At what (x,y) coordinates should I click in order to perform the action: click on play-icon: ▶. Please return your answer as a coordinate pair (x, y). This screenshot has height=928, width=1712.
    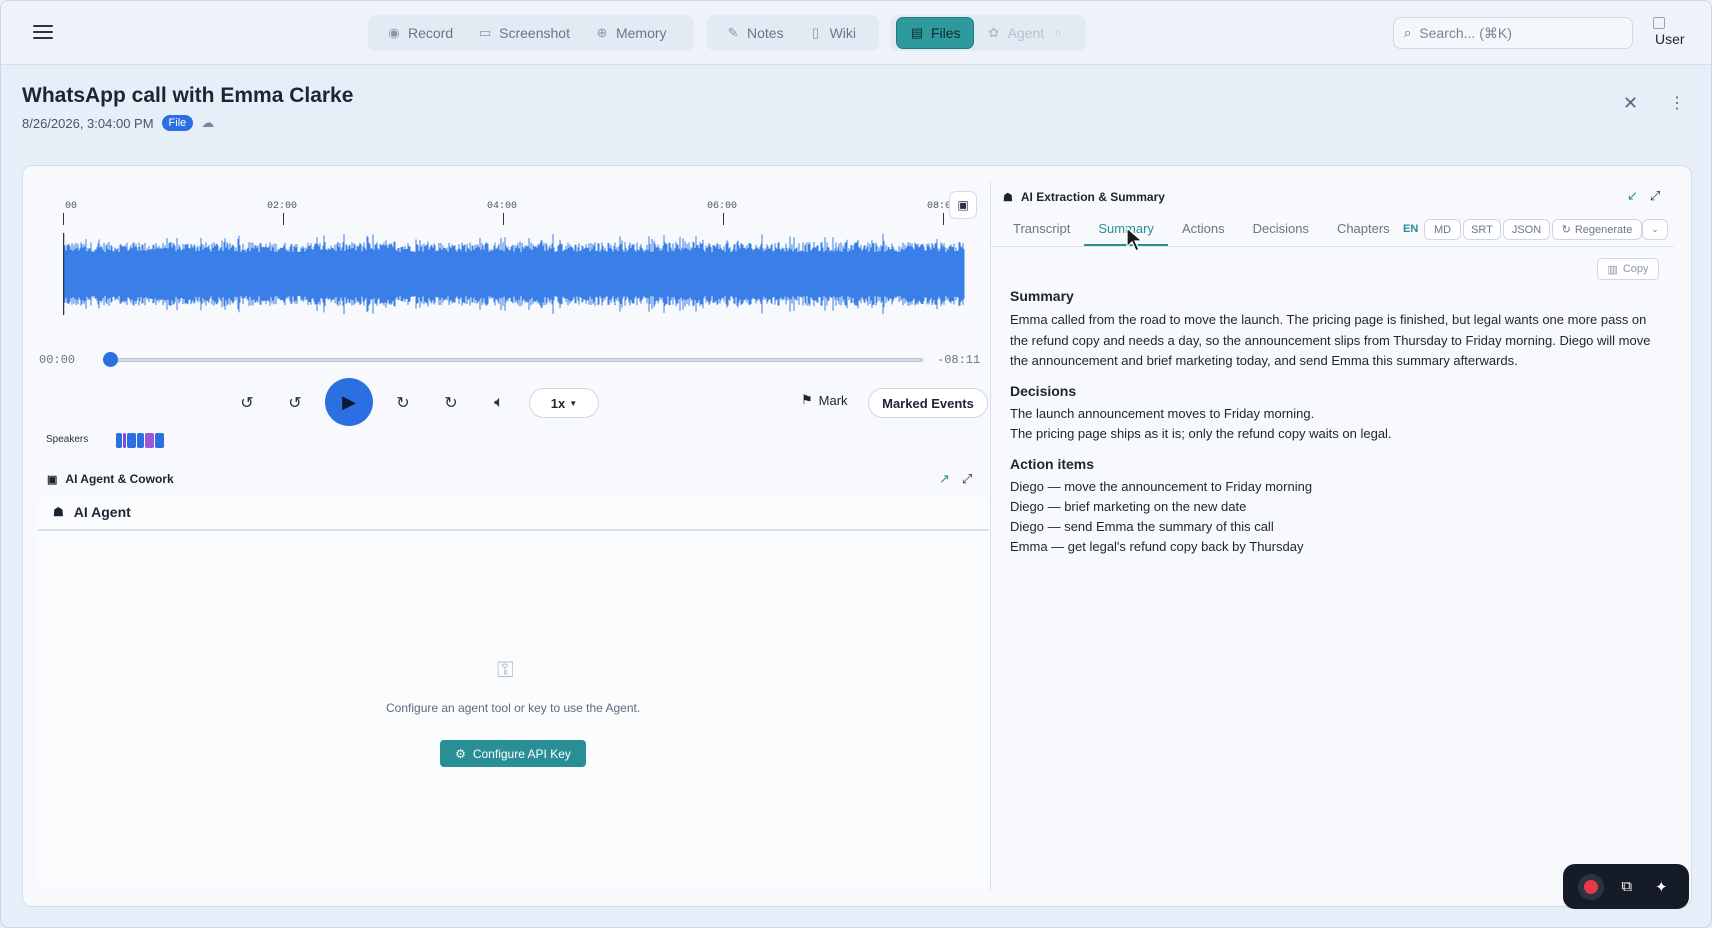
    Looking at the image, I should click on (349, 401).